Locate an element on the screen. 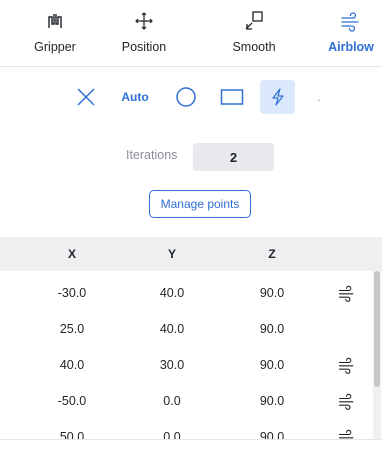 This screenshot has height=452, width=382. circle-icon is located at coordinates (186, 97).